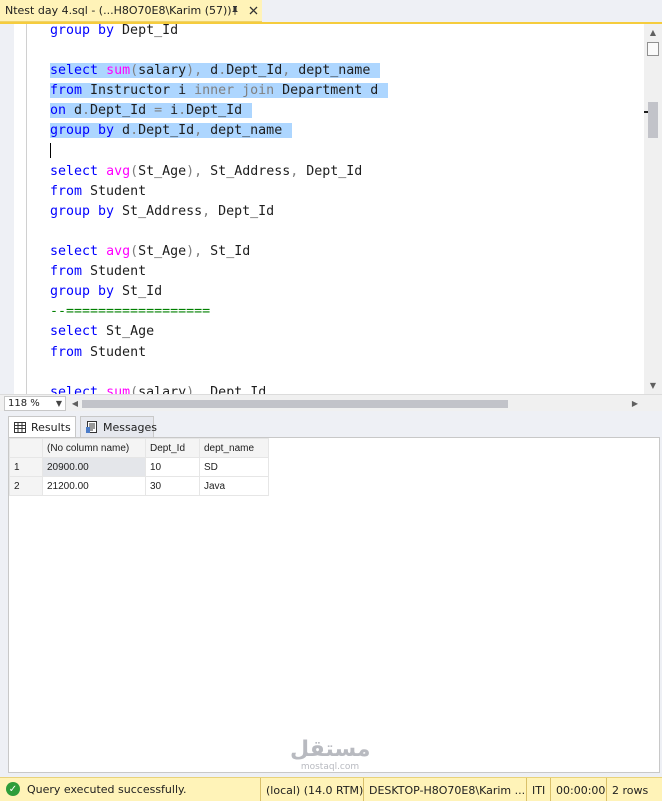 The height and width of the screenshot is (801, 662). What do you see at coordinates (345, 292) in the screenshot?
I see `code-line: group by St_Id` at bounding box center [345, 292].